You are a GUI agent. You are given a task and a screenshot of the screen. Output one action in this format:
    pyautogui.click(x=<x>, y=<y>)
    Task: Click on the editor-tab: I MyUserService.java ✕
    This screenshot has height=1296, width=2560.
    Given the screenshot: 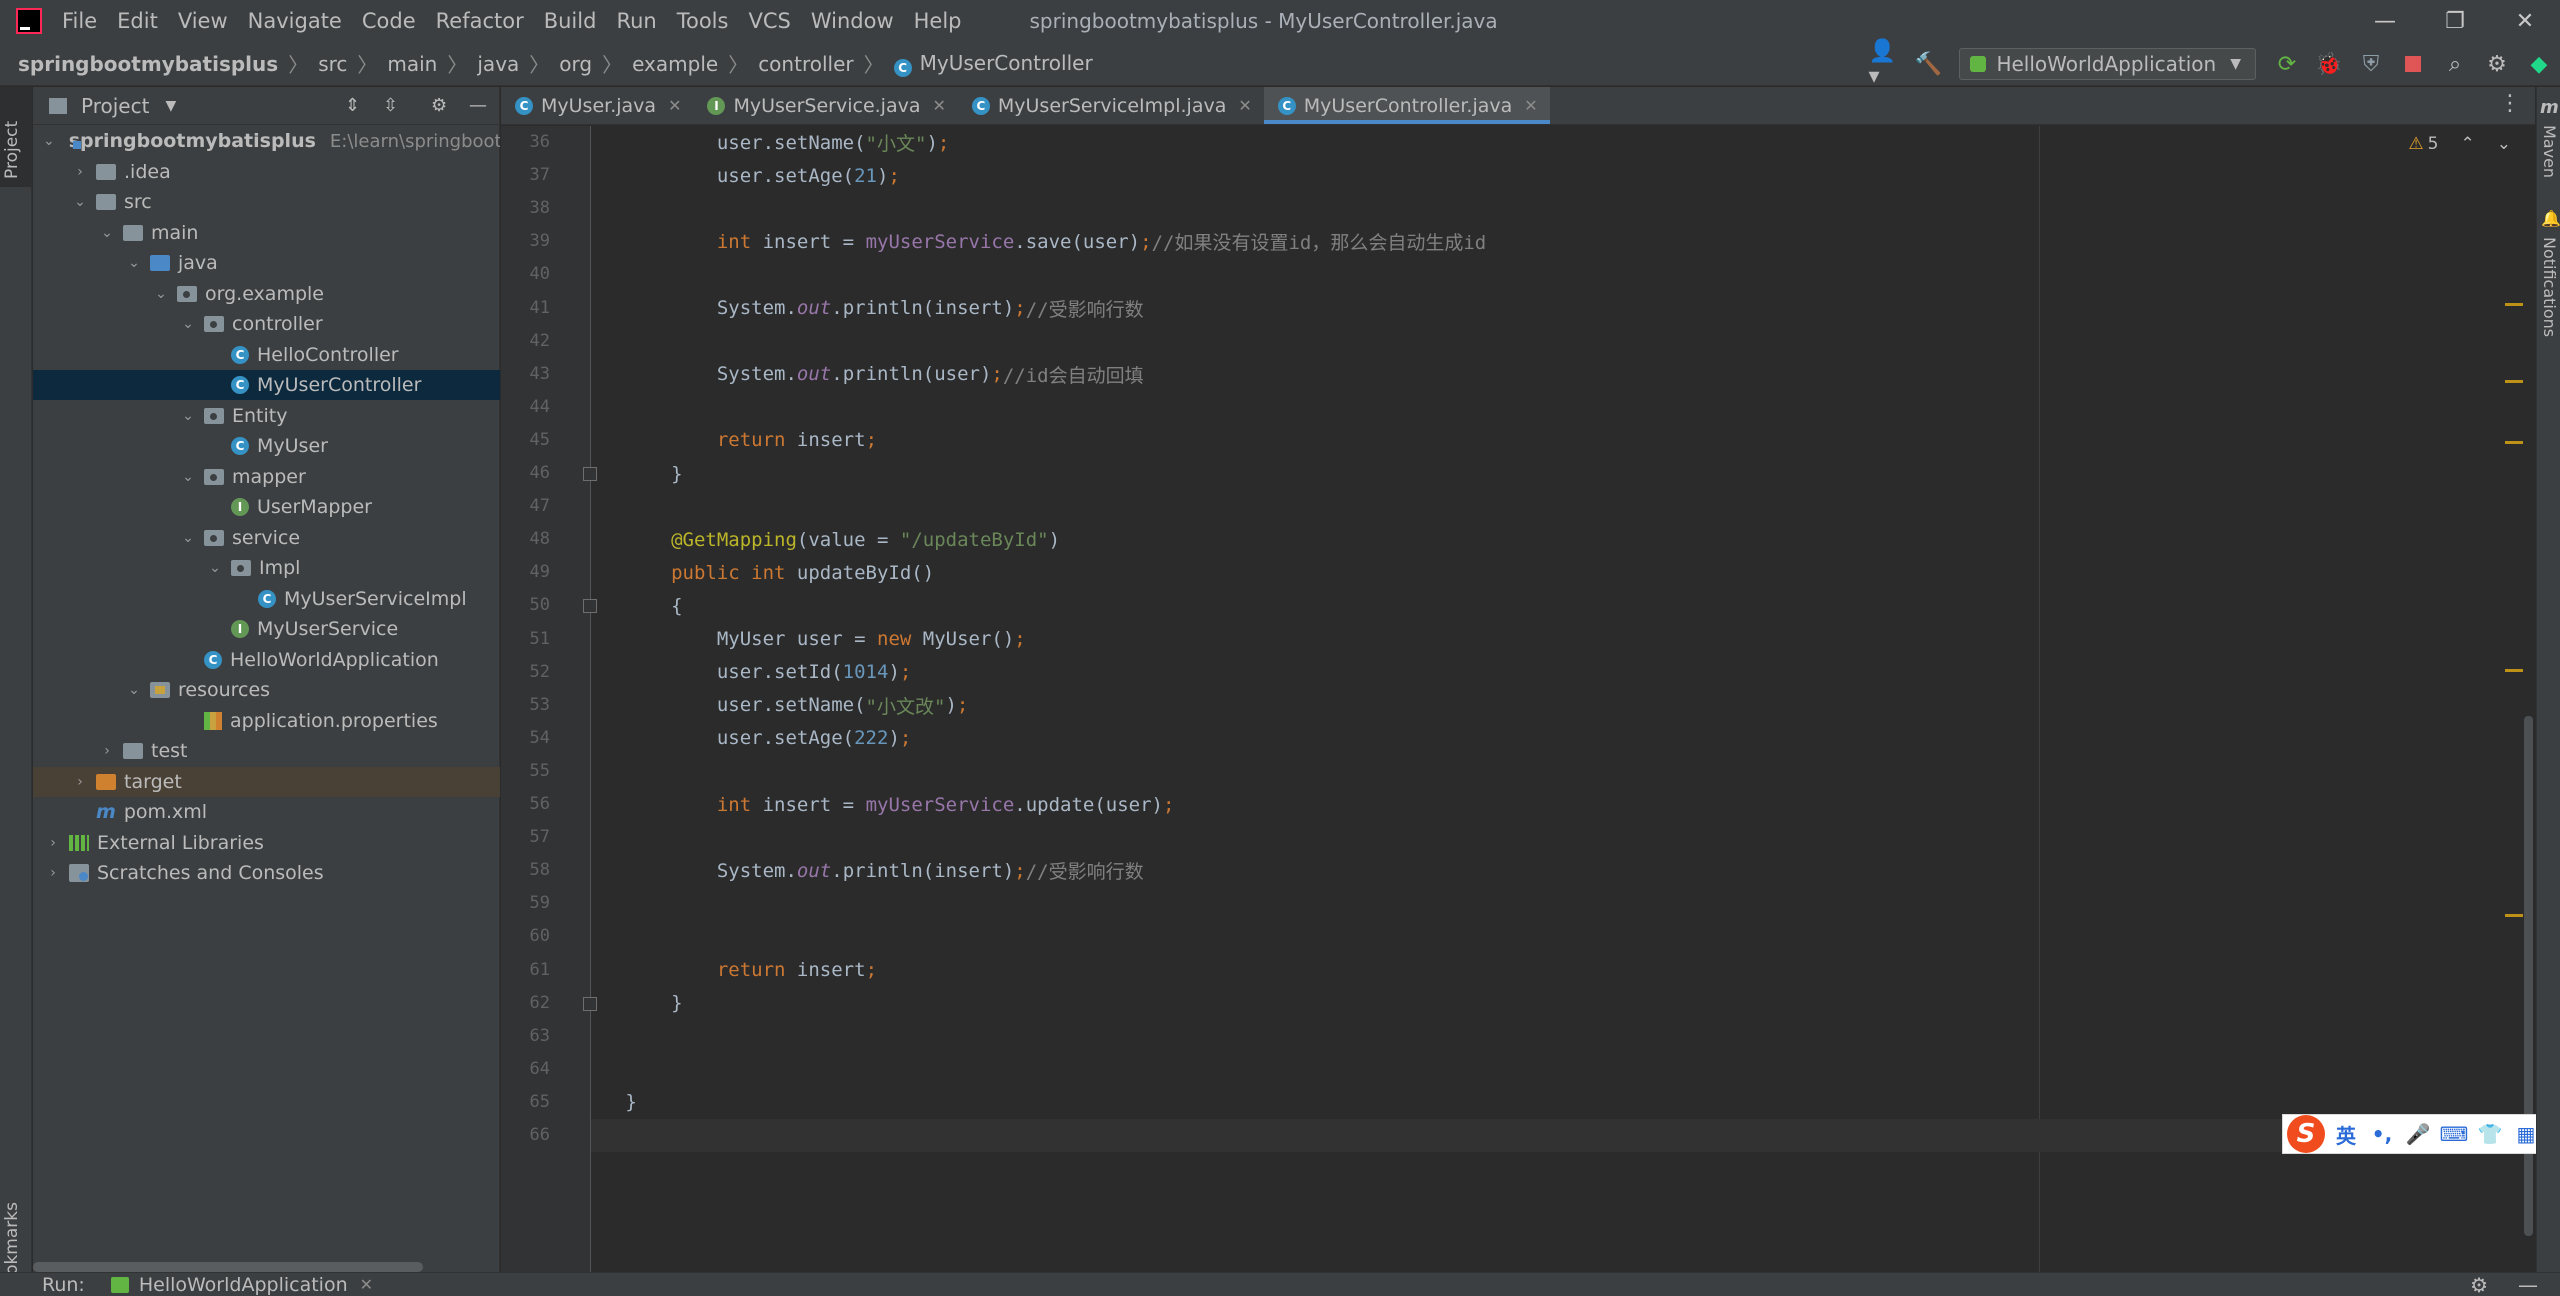 What is the action you would take?
    pyautogui.click(x=825, y=105)
    